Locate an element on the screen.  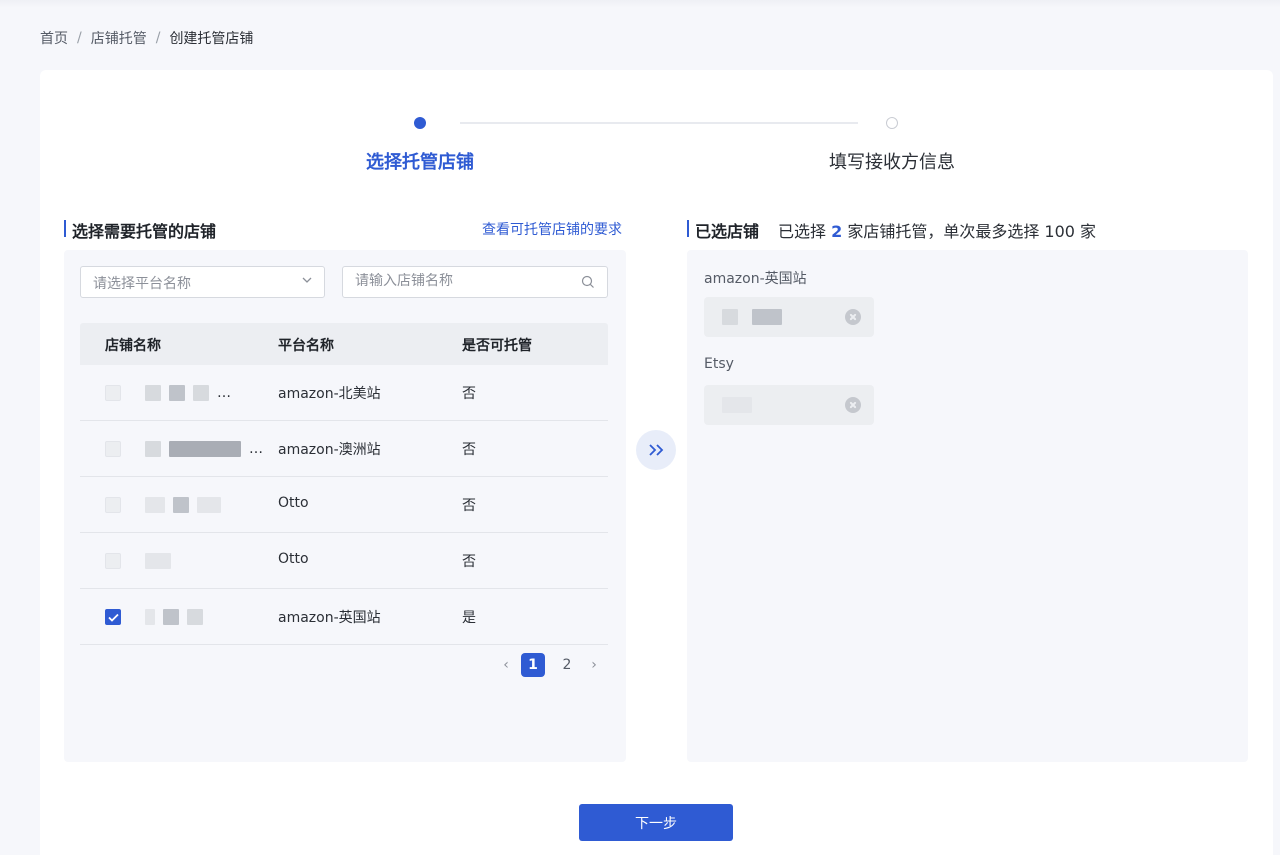
table-header: 店铺名称 平台名称 是否可托管 is located at coordinates (344, 344).